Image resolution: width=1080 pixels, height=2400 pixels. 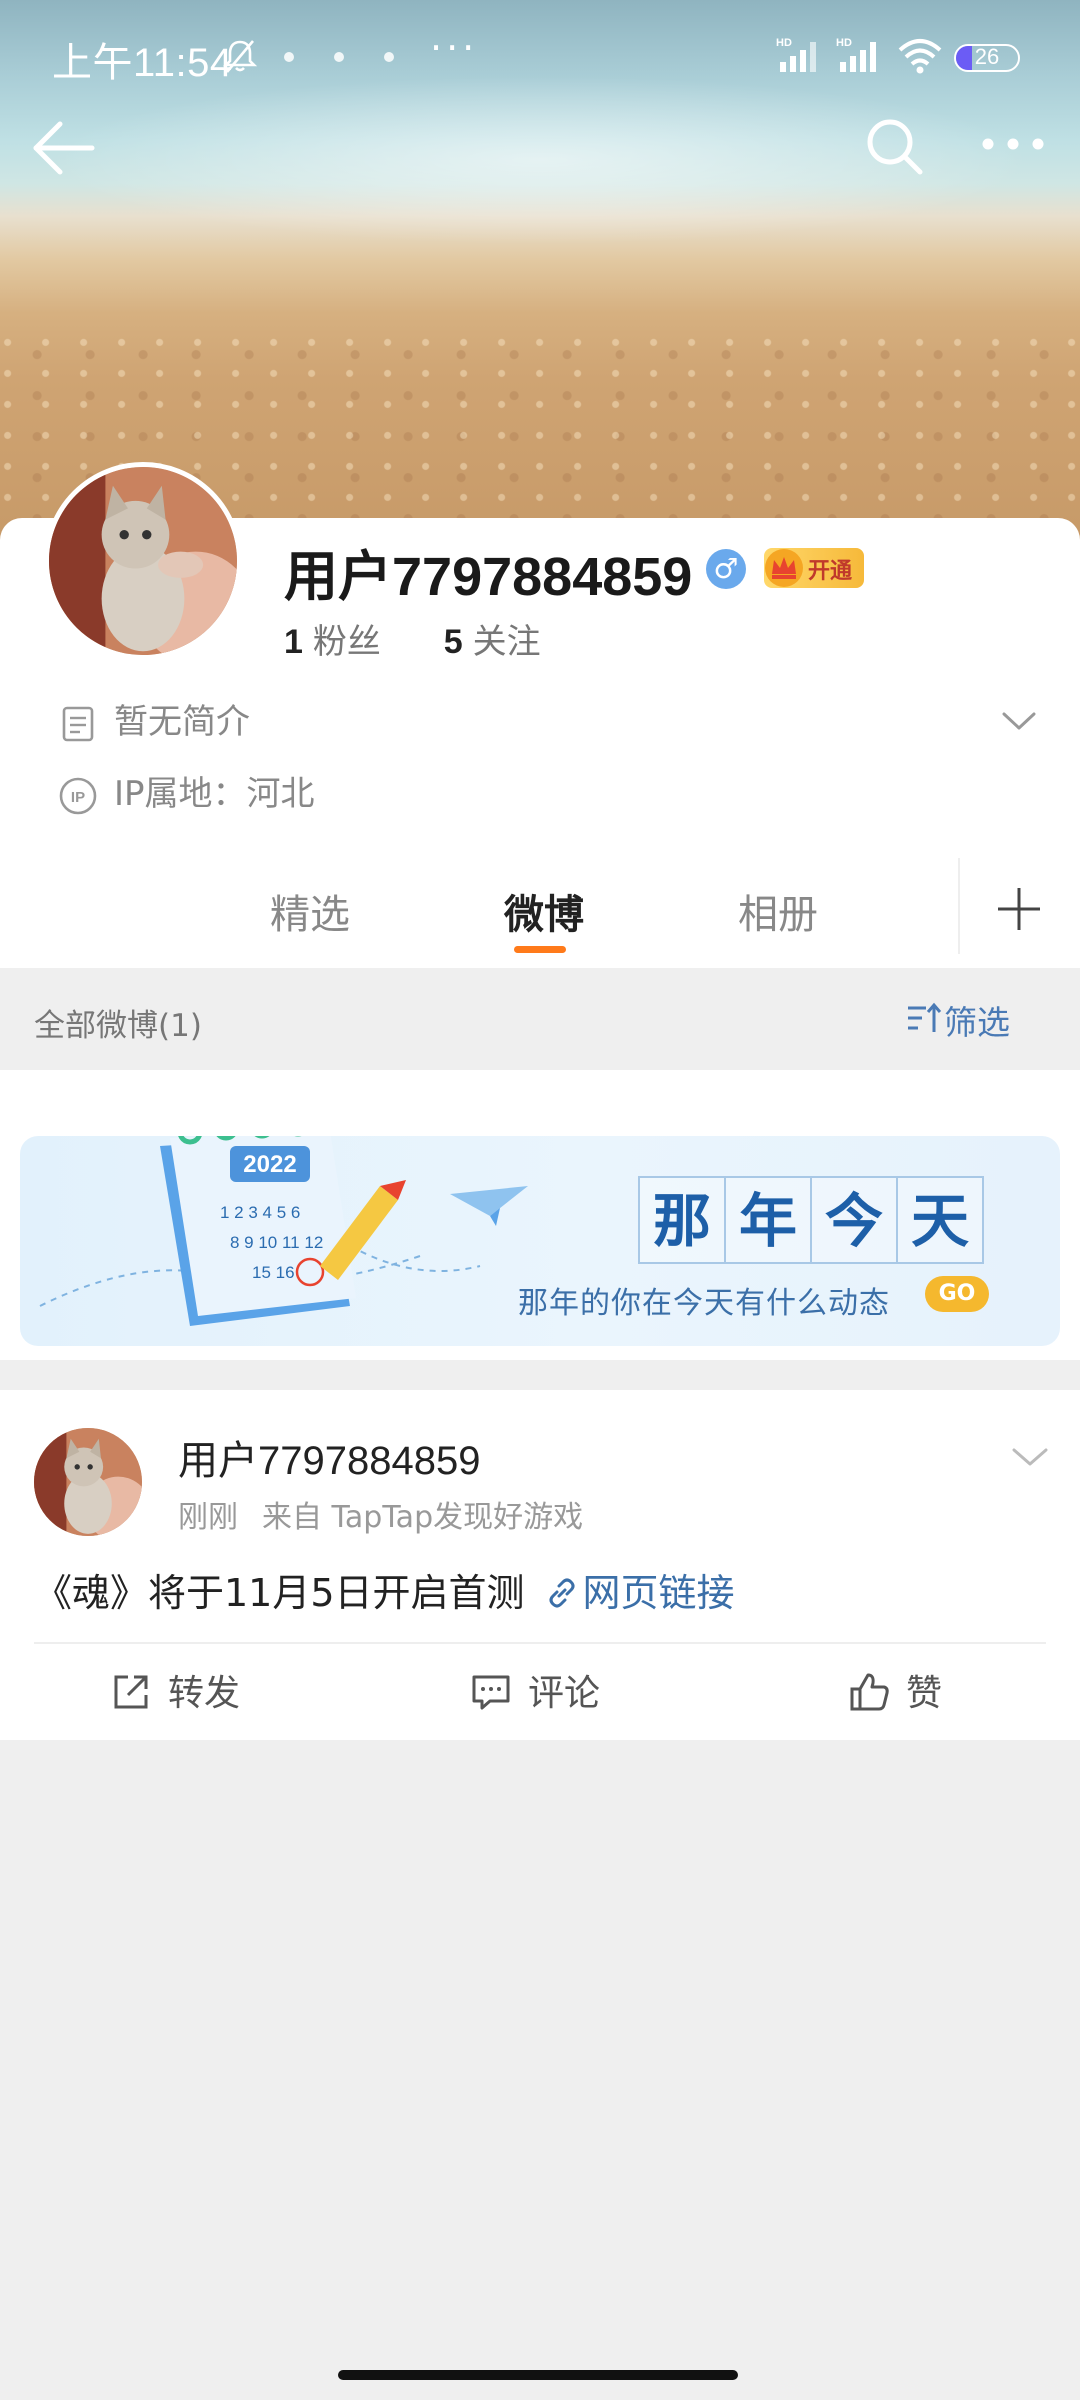 I want to click on vip-open-badge: 开通, so click(x=814, y=568).